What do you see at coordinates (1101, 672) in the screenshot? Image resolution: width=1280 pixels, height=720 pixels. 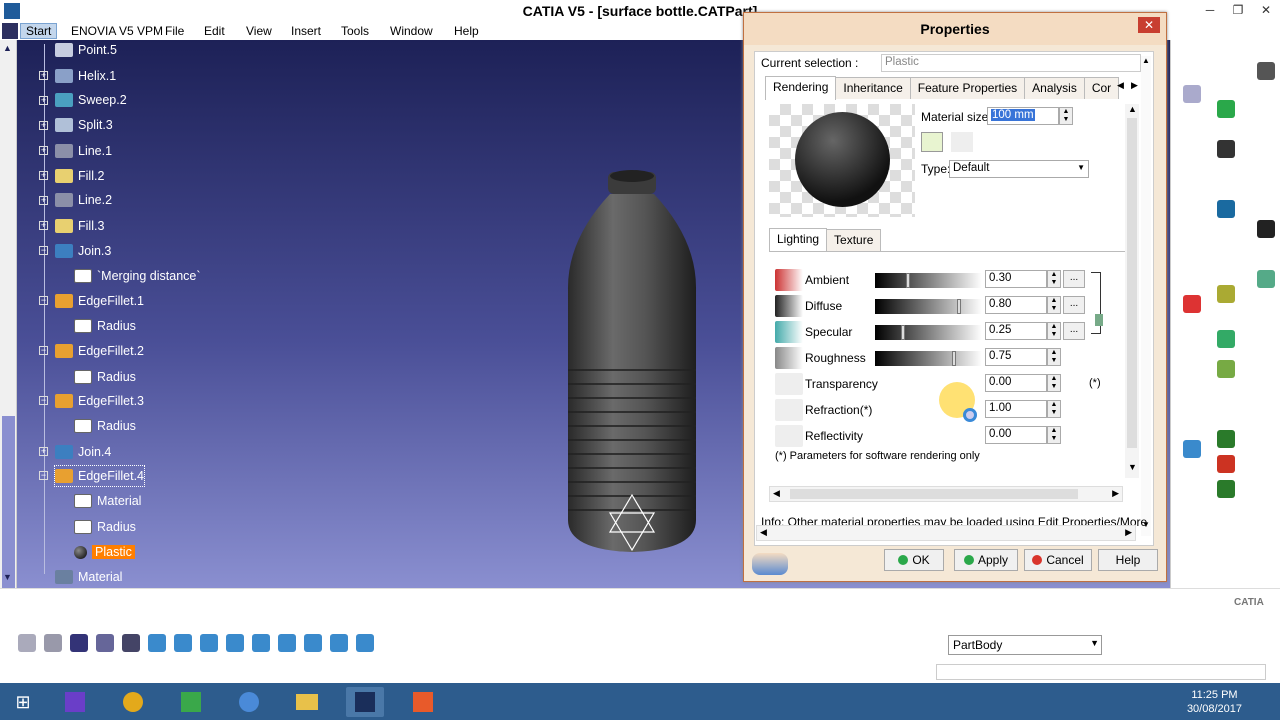 I see `command-input` at bounding box center [1101, 672].